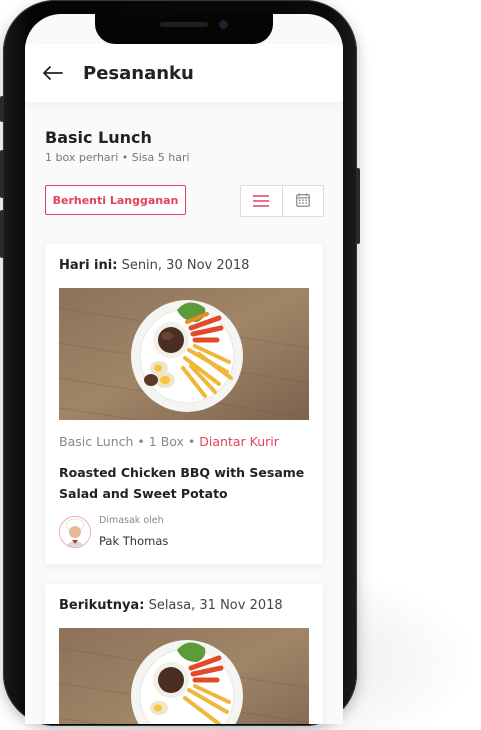  I want to click on delivery-status: Diantar Kurir, so click(239, 441).